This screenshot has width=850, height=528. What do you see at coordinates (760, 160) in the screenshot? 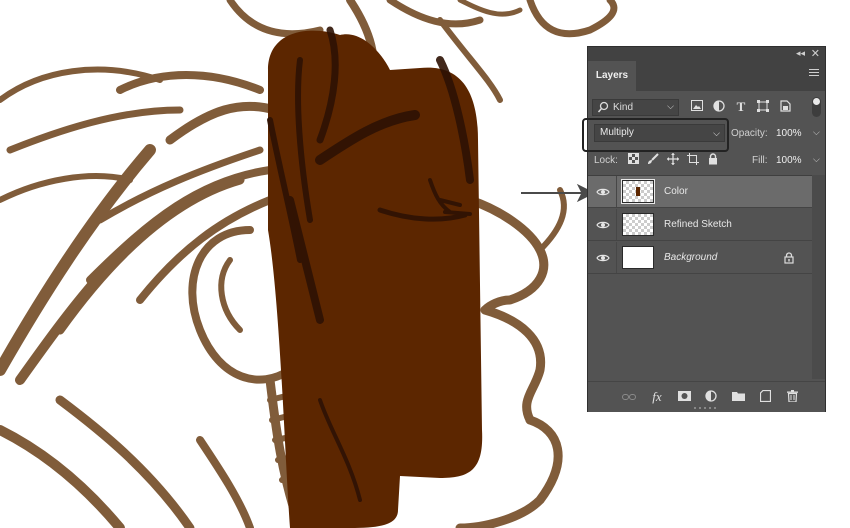
I see `fill-label: Fill:` at bounding box center [760, 160].